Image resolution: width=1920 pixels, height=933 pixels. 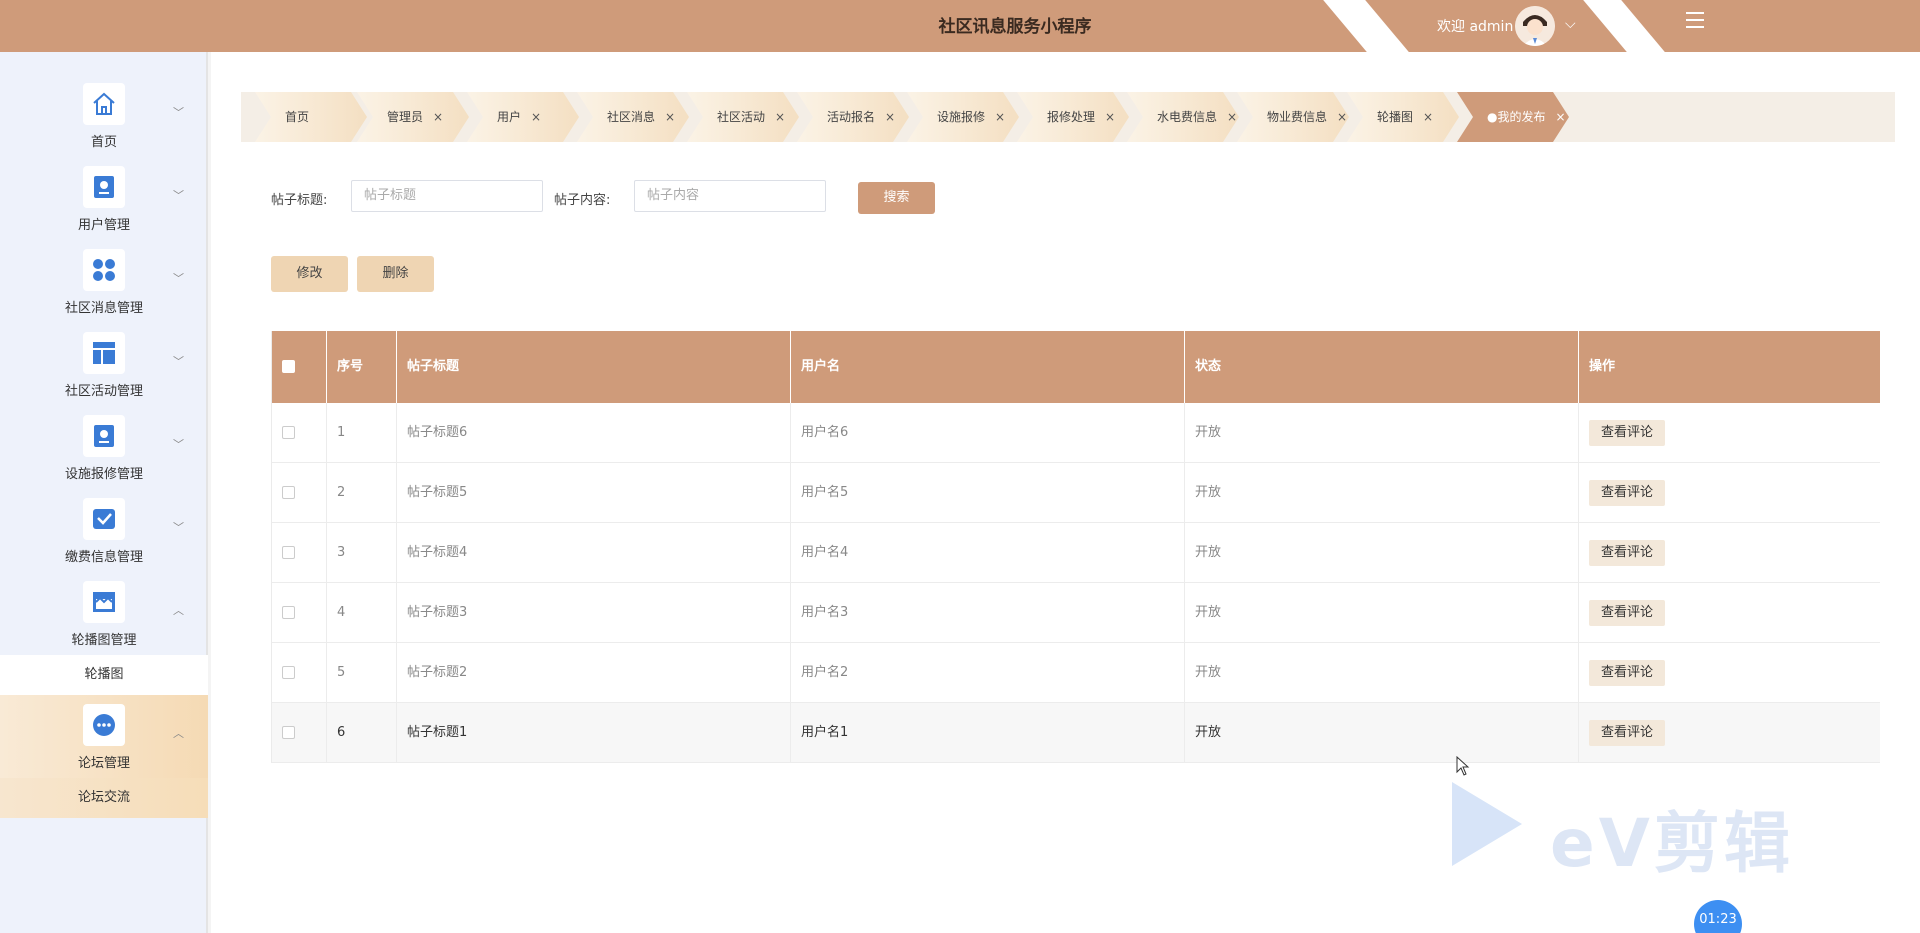 I want to click on table-row: 3 帖子标题4 用户名4 开放 查看评论, so click(x=1076, y=553).